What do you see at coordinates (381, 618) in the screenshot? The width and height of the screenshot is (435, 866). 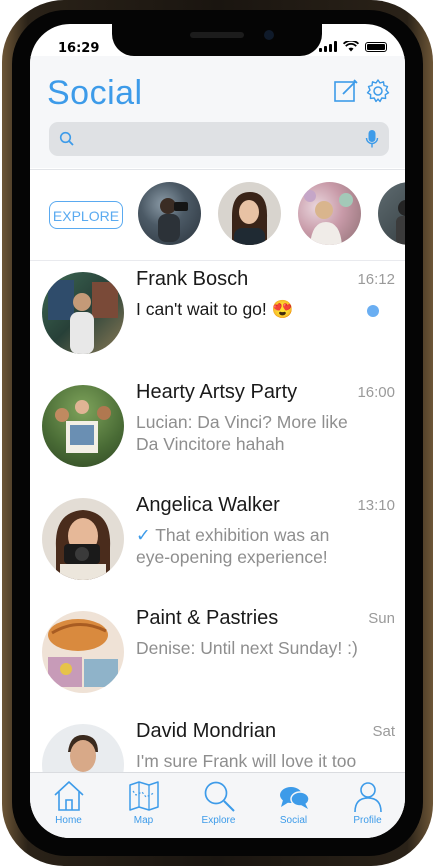 I see `chat-time: Sun` at bounding box center [381, 618].